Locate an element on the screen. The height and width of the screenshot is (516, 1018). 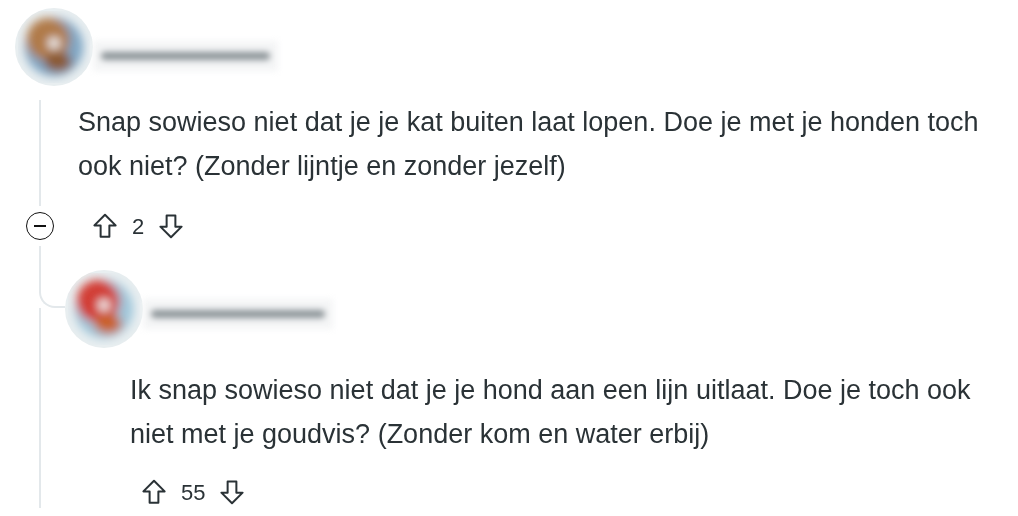
comment-text: Snap sowieso niet dat je je kat buiten laat lopen. Doe je met je honden toch ook niet? (Zonder lijntje en zonder jezelf) is located at coordinates (529, 144).